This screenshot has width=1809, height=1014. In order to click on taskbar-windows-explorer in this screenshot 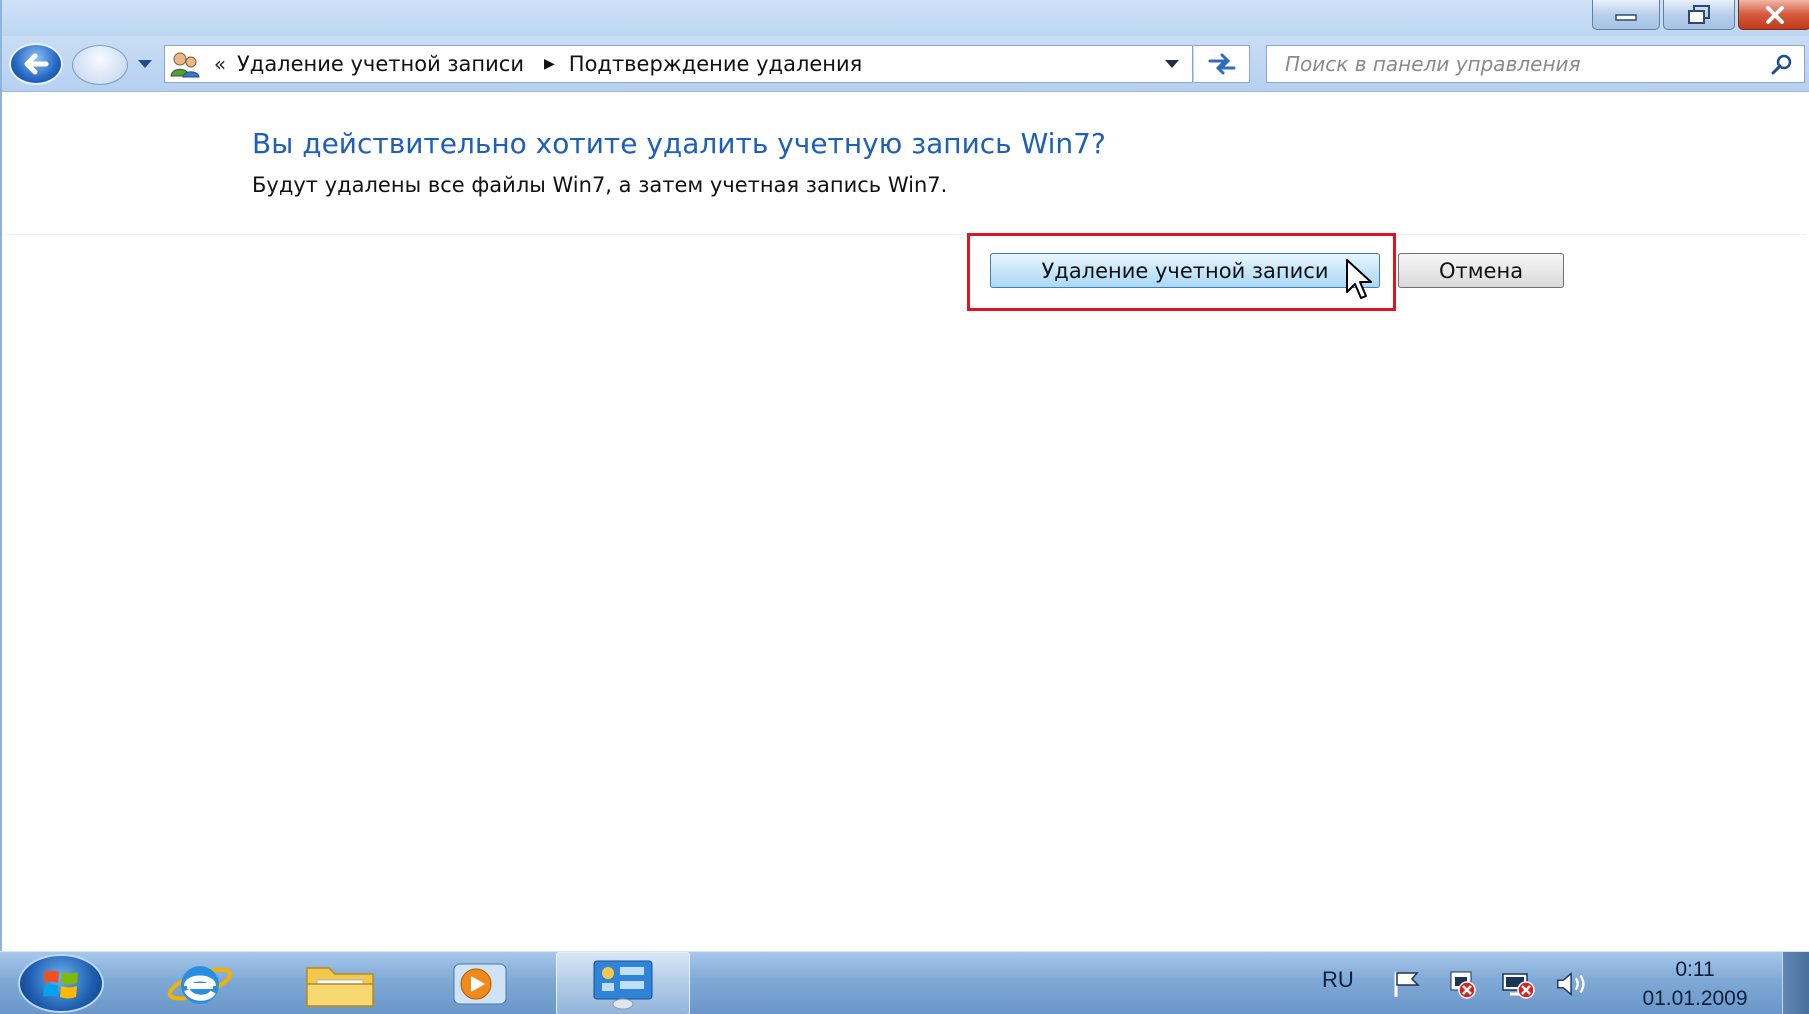, I will do `click(340, 983)`.